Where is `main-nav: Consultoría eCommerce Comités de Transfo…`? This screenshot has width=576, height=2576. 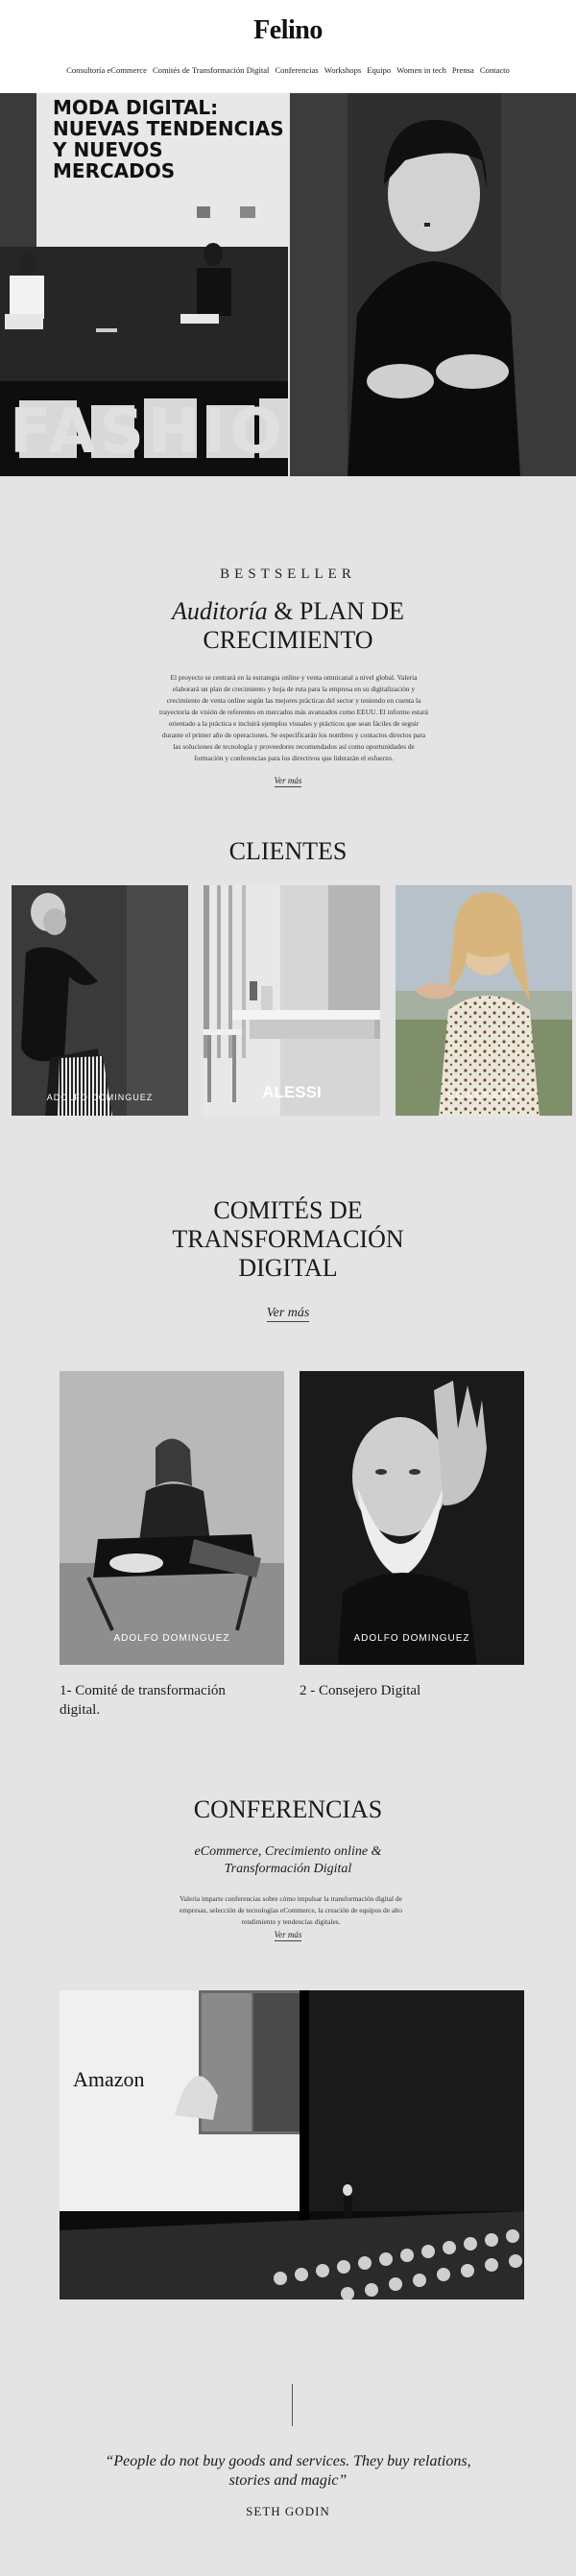 main-nav: Consultoría eCommerce Comités de Transfo… is located at coordinates (288, 70).